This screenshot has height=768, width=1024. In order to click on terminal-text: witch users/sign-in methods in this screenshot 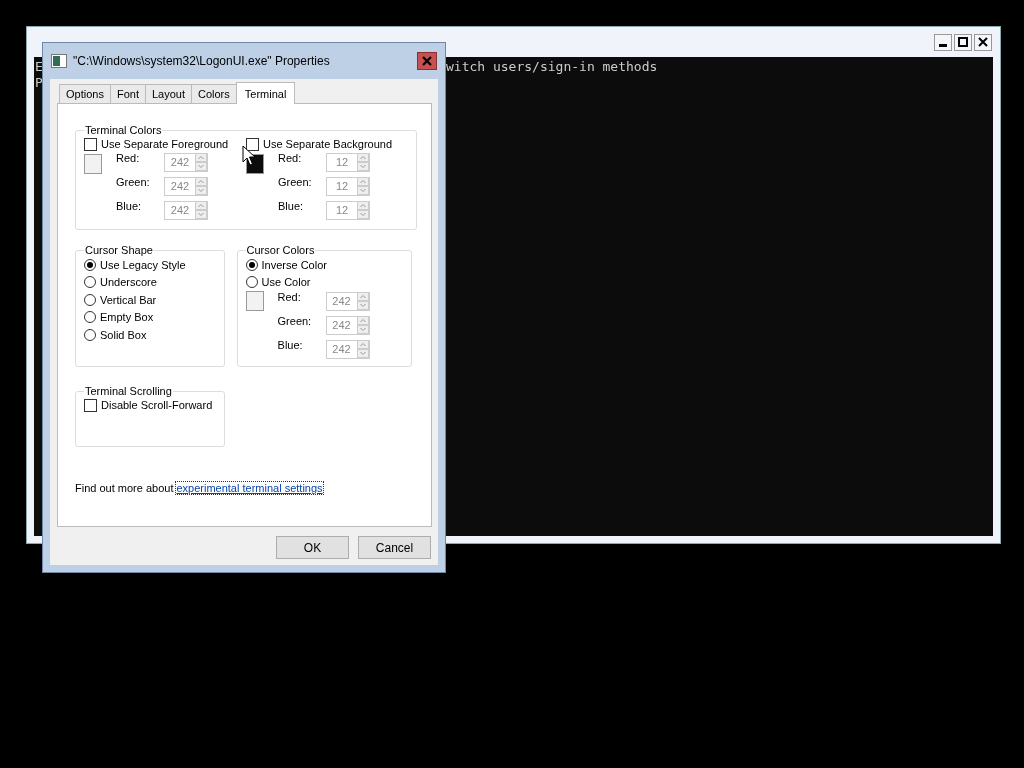, I will do `click(552, 67)`.